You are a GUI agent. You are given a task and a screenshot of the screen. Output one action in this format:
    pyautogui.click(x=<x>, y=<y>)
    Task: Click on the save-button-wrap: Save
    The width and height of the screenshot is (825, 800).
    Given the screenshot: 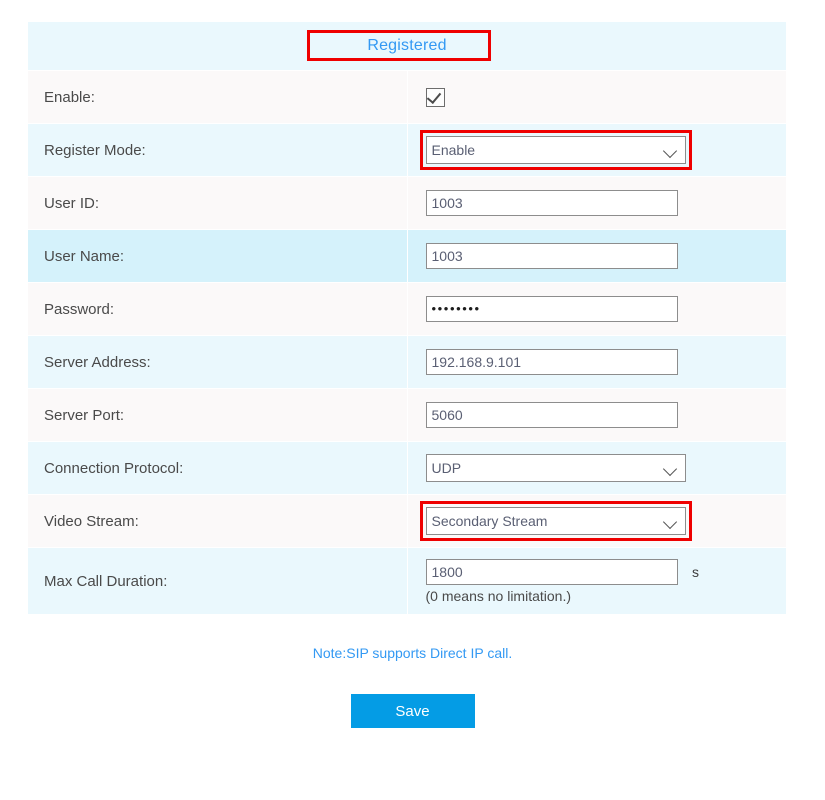 What is the action you would take?
    pyautogui.click(x=412, y=711)
    